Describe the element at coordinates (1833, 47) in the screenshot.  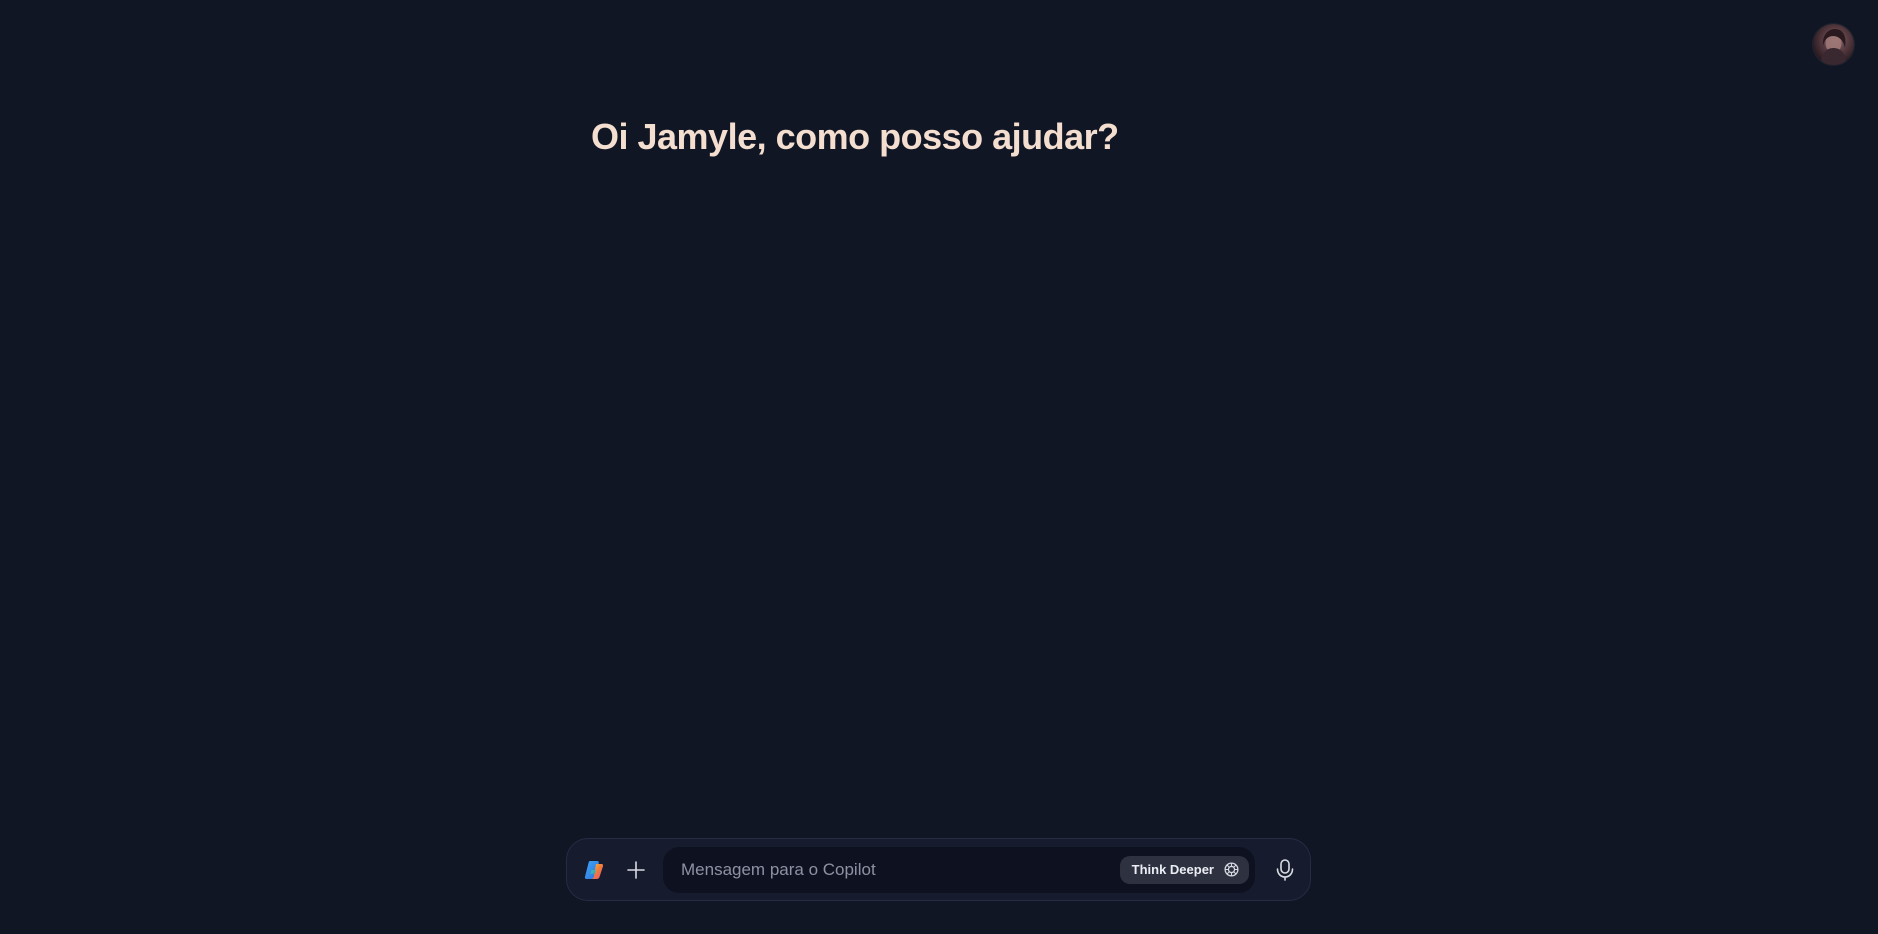
I see `avatar-photo-icon` at that location.